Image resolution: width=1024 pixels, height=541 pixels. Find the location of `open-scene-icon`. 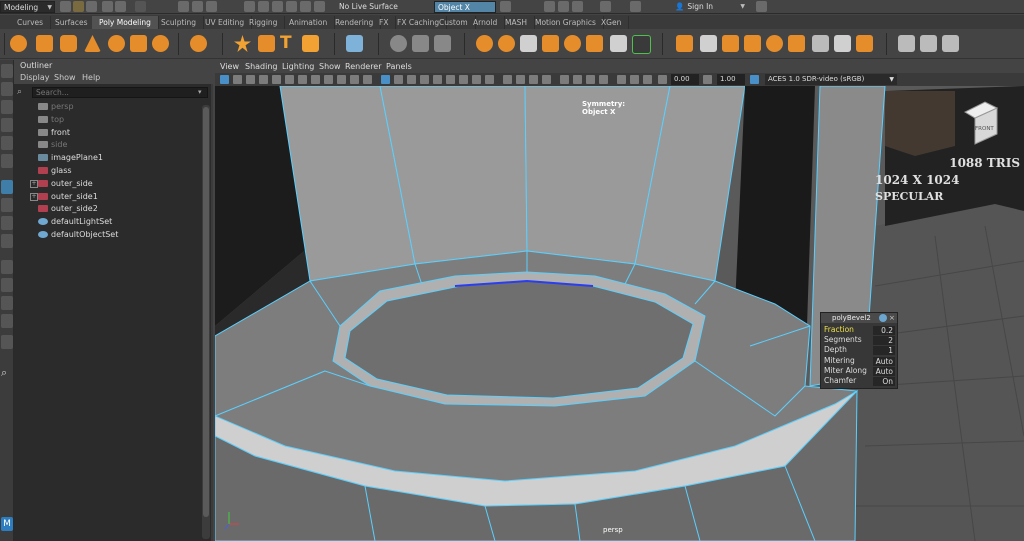

open-scene-icon is located at coordinates (78, 6).